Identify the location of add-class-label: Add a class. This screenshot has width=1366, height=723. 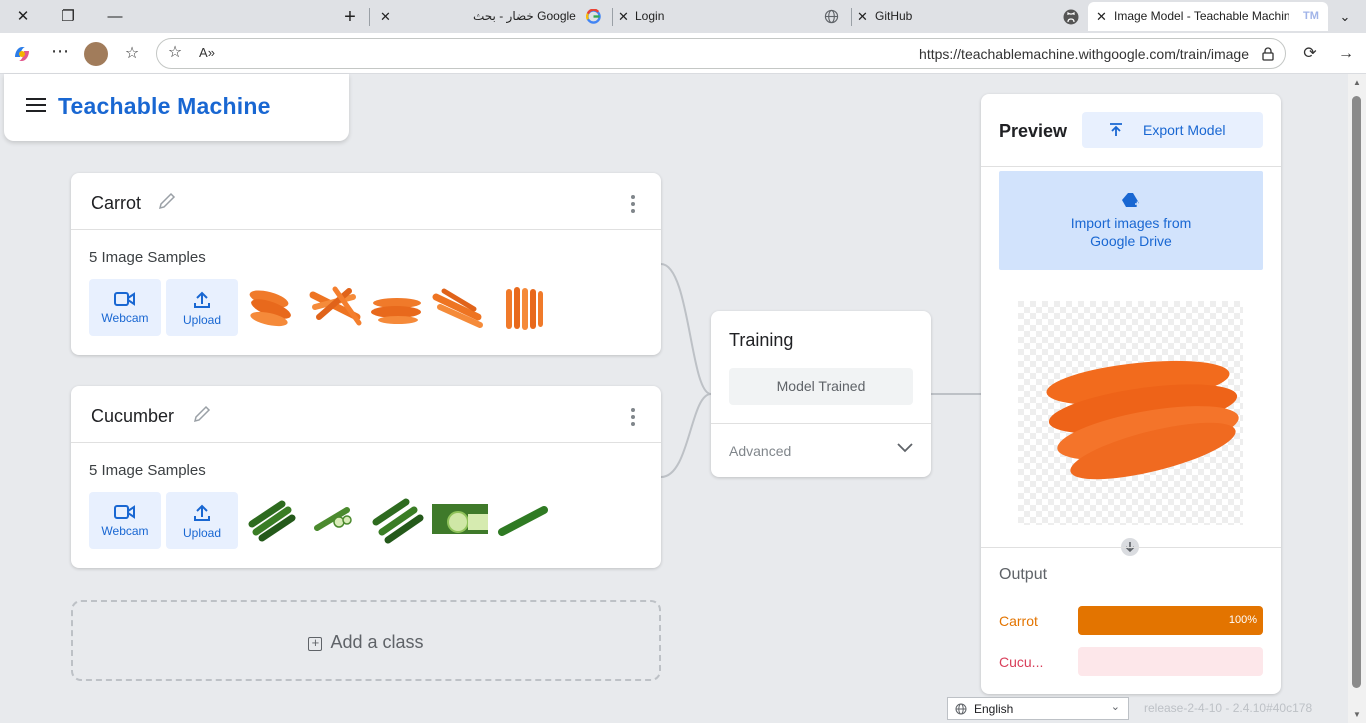
(377, 642).